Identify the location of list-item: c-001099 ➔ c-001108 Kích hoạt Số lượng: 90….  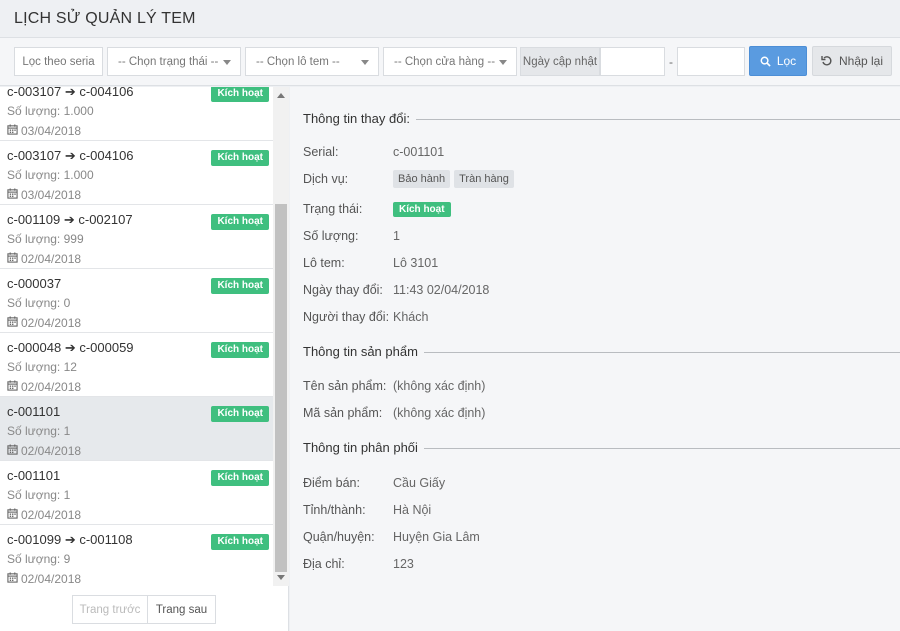
(136, 555).